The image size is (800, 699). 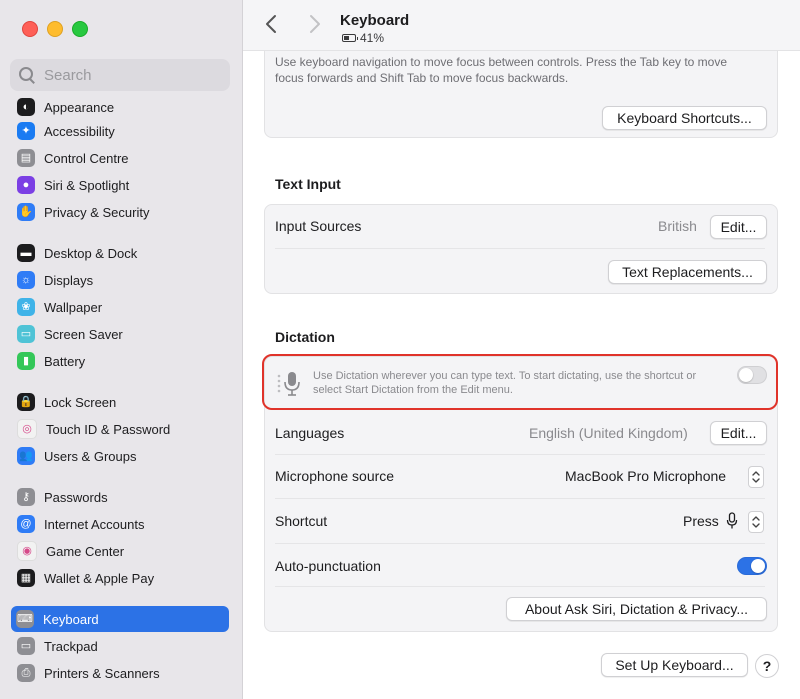 What do you see at coordinates (335, 476) in the screenshot?
I see `microphone-source-label: Microphone source` at bounding box center [335, 476].